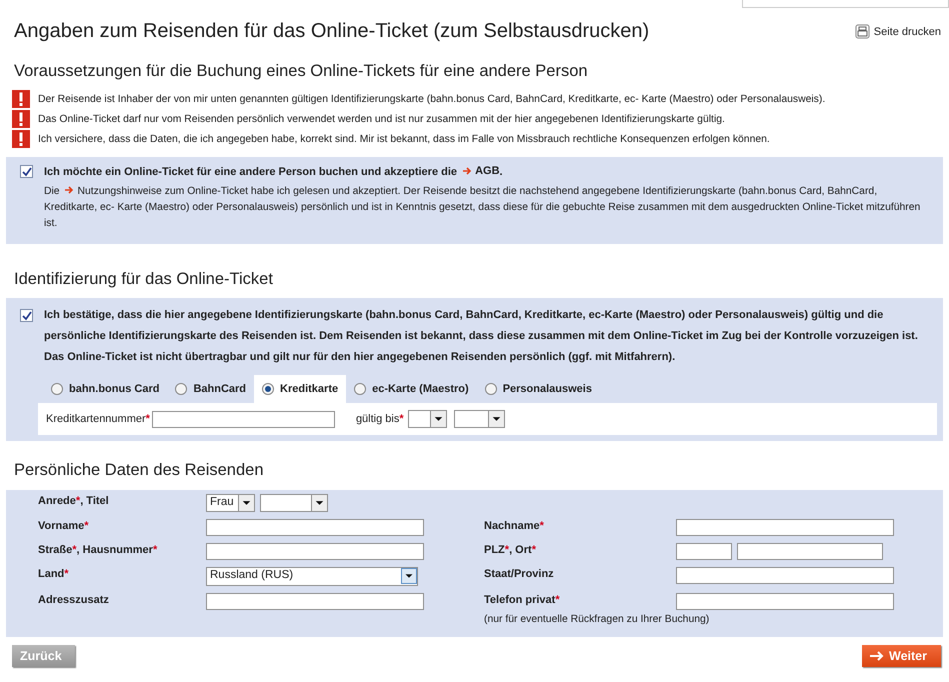 The height and width of the screenshot is (682, 949). What do you see at coordinates (538, 389) in the screenshot?
I see `card-type-option: Personalausweis` at bounding box center [538, 389].